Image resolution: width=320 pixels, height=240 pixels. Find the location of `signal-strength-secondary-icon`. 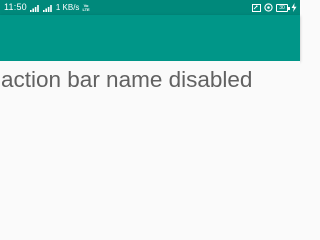

signal-strength-secondary-icon is located at coordinates (47, 8).